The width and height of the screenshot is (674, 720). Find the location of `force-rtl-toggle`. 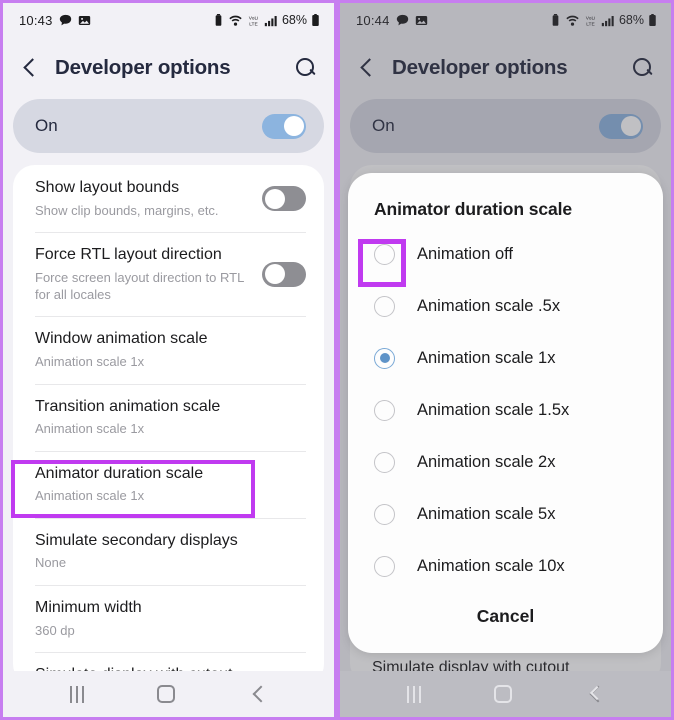

force-rtl-toggle is located at coordinates (284, 274).